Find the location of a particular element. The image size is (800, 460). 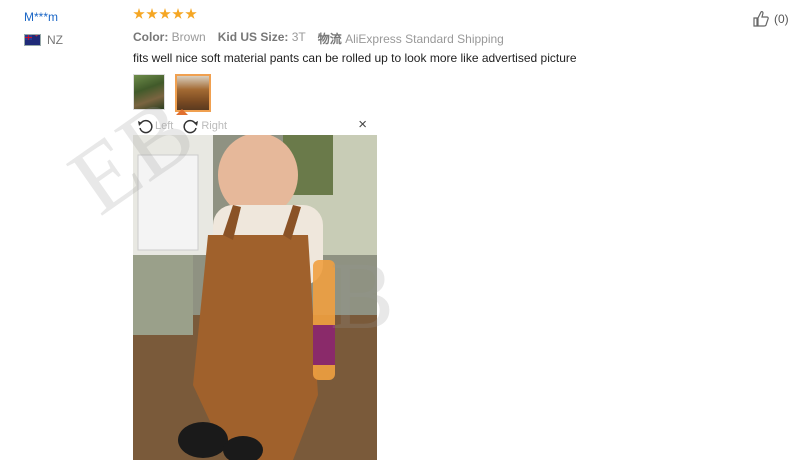

rotate-right-button: Right is located at coordinates (205, 126).